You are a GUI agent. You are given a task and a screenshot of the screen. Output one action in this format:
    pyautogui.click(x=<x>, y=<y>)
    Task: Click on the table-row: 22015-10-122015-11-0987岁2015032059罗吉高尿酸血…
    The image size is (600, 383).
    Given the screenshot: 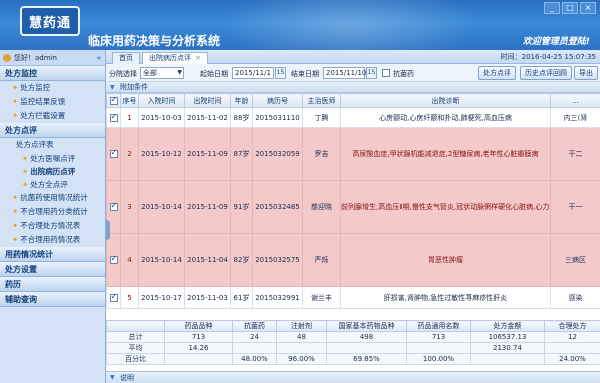 What is the action you would take?
    pyautogui.click(x=353, y=154)
    